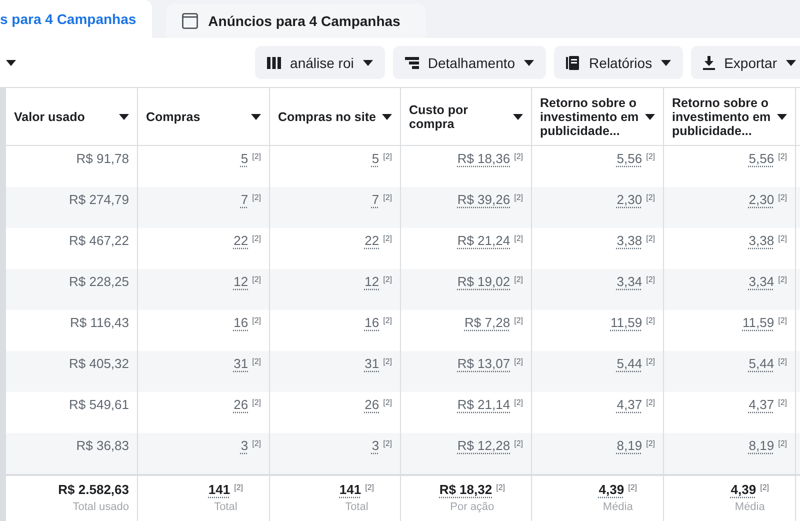 This screenshot has width=800, height=521. Describe the element at coordinates (320, 62) in the screenshot. I see `toolbar-button: análise roi` at that location.